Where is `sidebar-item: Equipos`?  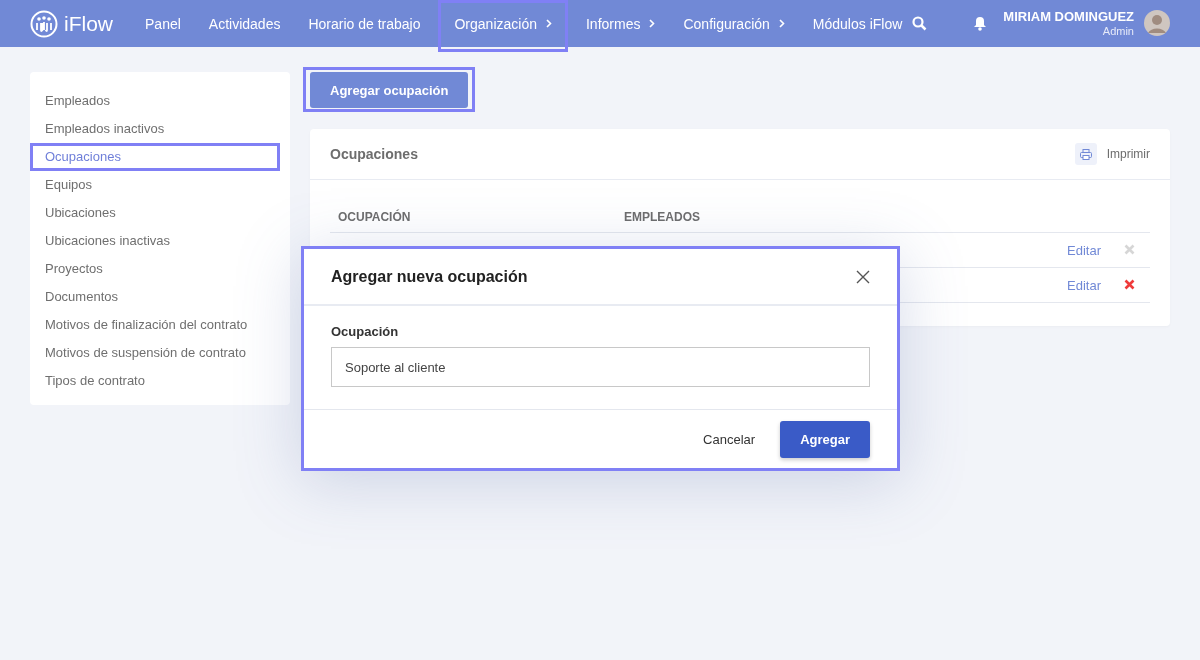 sidebar-item: Equipos is located at coordinates (160, 185).